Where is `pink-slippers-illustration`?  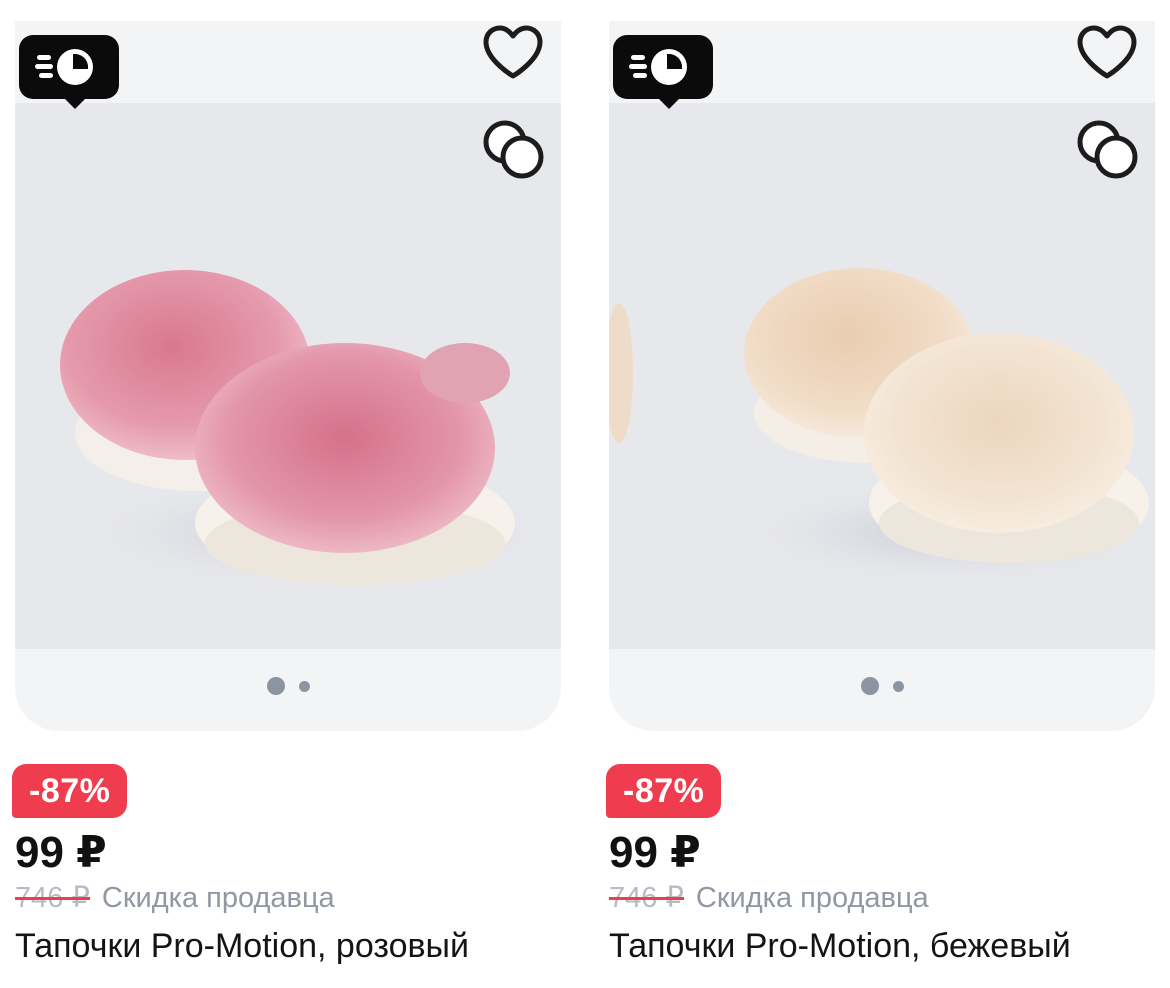
pink-slippers-illustration is located at coordinates (308, 431).